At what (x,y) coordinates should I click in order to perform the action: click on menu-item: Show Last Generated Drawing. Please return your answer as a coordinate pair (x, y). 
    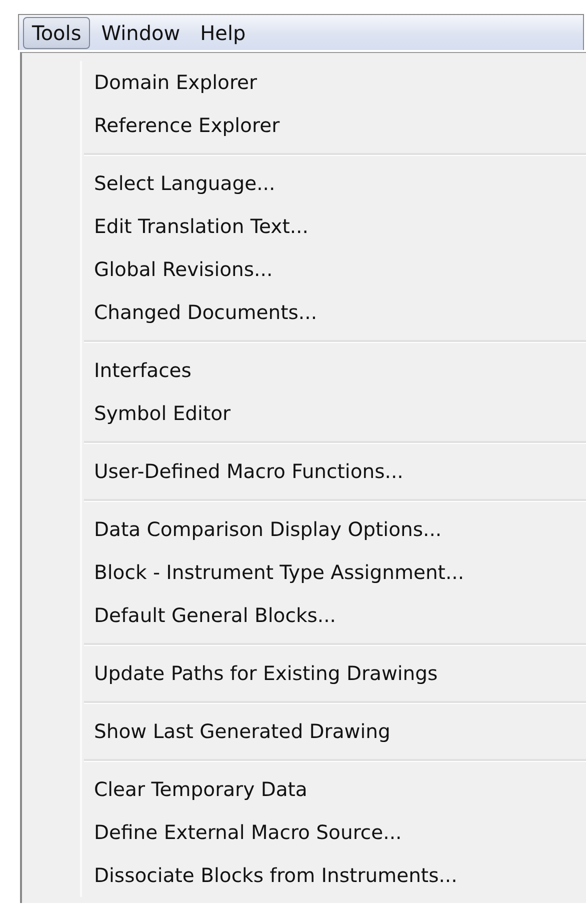
    Looking at the image, I should click on (335, 731).